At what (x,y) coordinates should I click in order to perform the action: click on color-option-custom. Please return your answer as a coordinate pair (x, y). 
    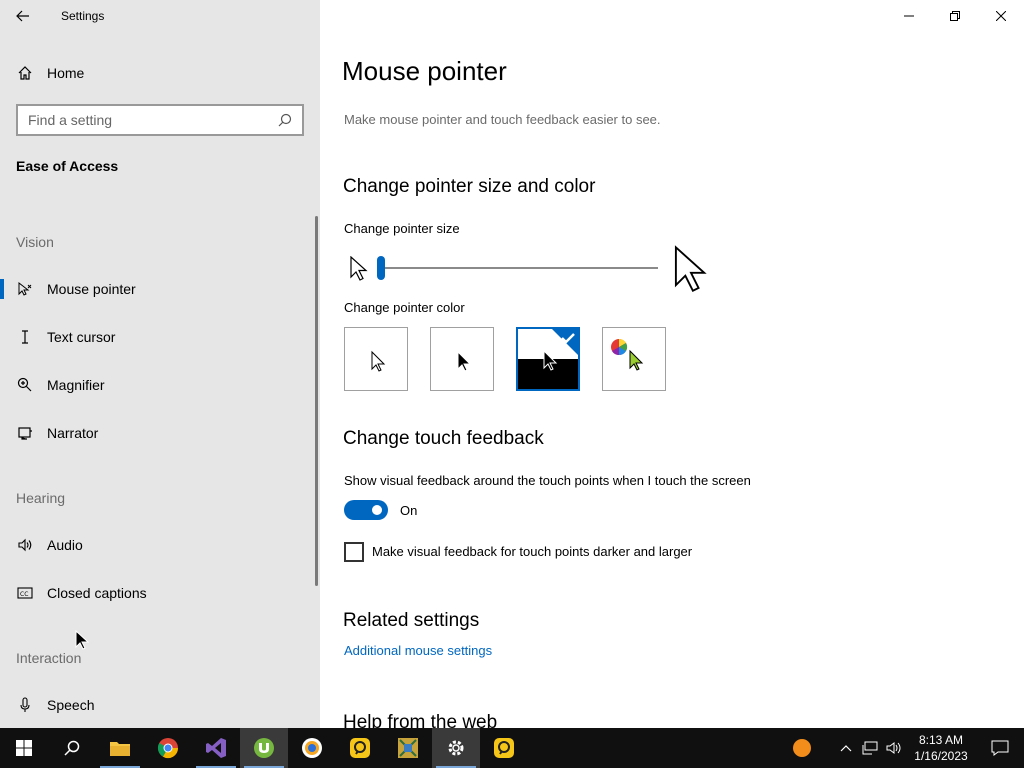
    Looking at the image, I should click on (634, 359).